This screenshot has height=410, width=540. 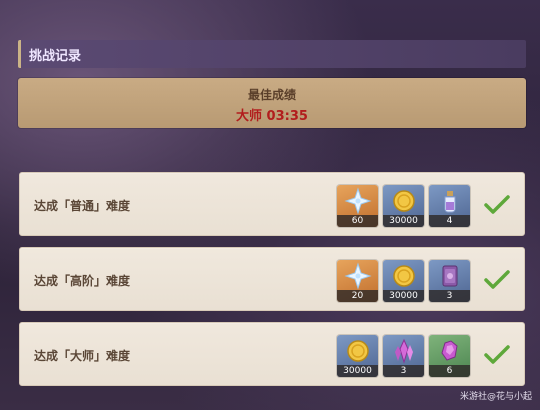 I want to click on reward-count: 20, so click(x=357, y=296).